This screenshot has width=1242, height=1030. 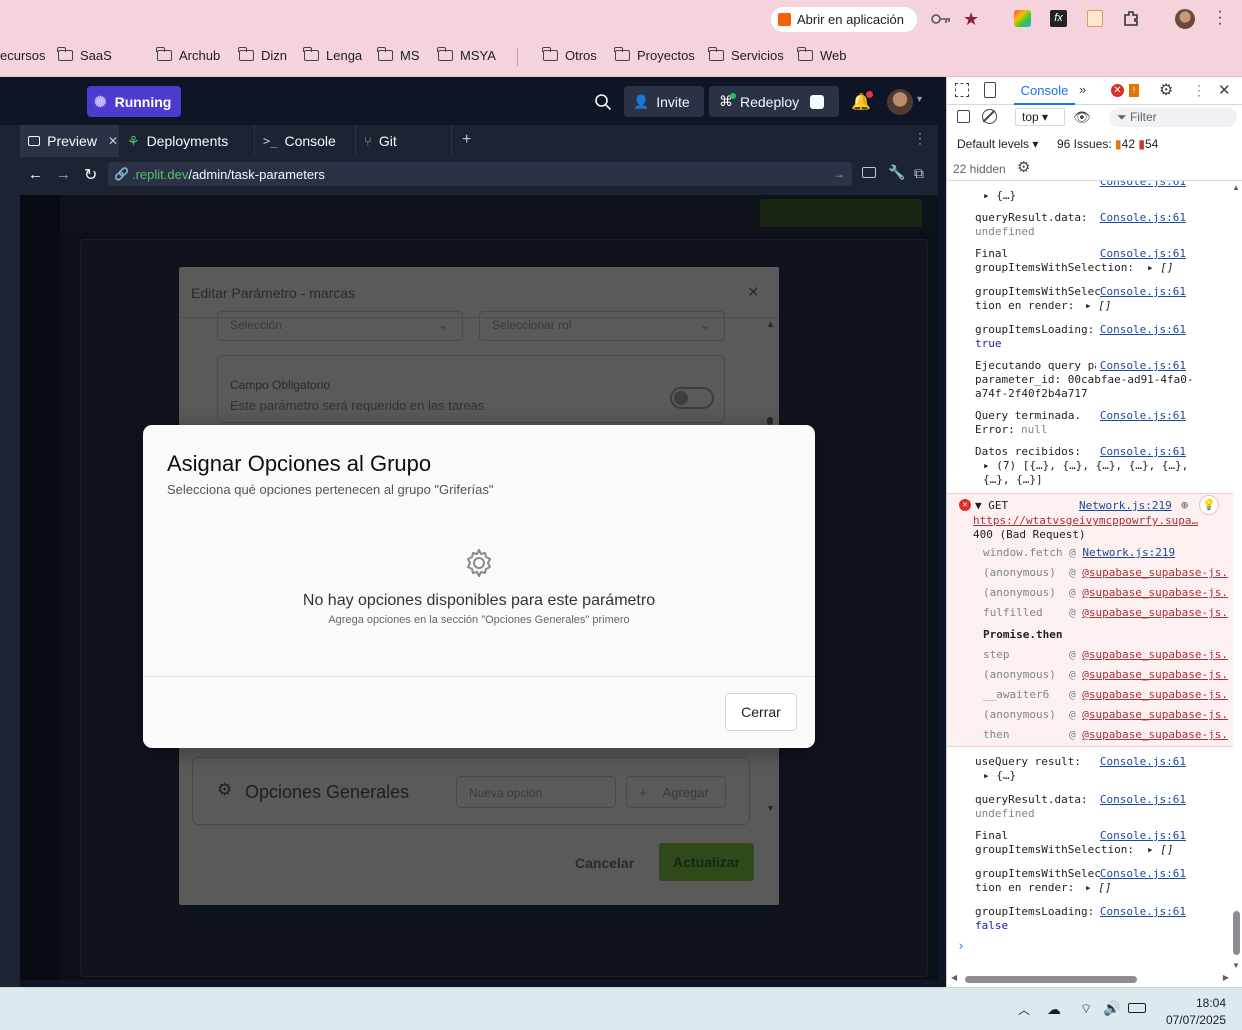 What do you see at coordinates (404, 141) in the screenshot?
I see `tab-git: ⑂ Git` at bounding box center [404, 141].